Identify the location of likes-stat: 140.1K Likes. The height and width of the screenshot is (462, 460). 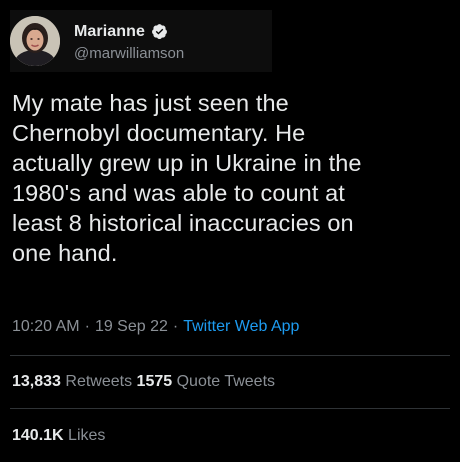
(58, 435).